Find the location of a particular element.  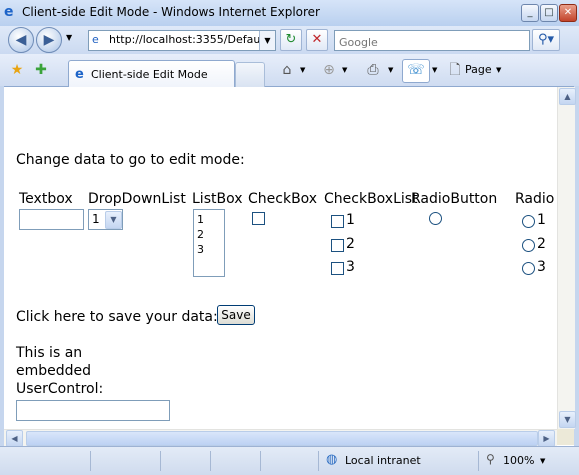

scrollbar-corner is located at coordinates (565, 437).